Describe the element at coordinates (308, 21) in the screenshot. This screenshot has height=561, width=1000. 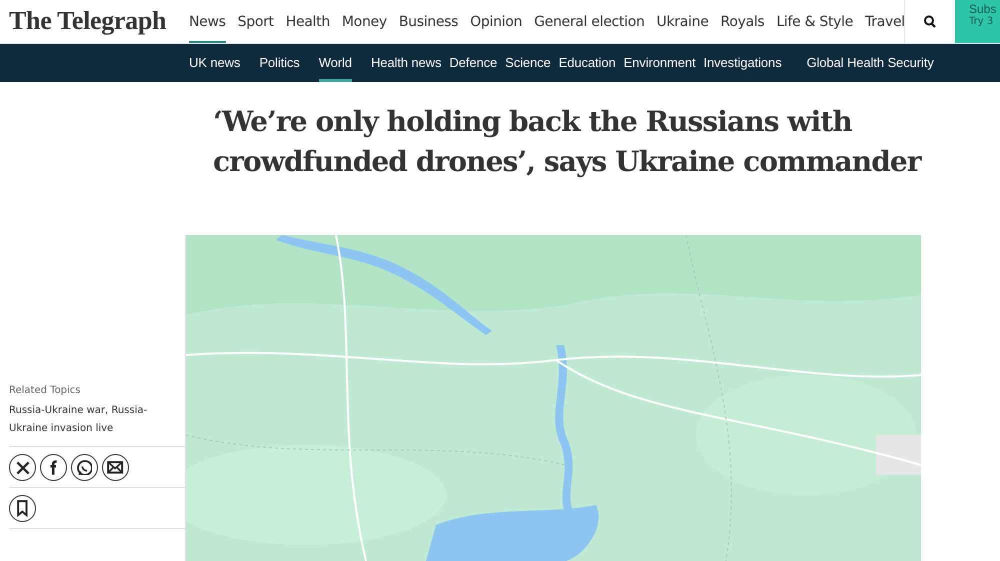
I see `nav-link: Health` at that location.